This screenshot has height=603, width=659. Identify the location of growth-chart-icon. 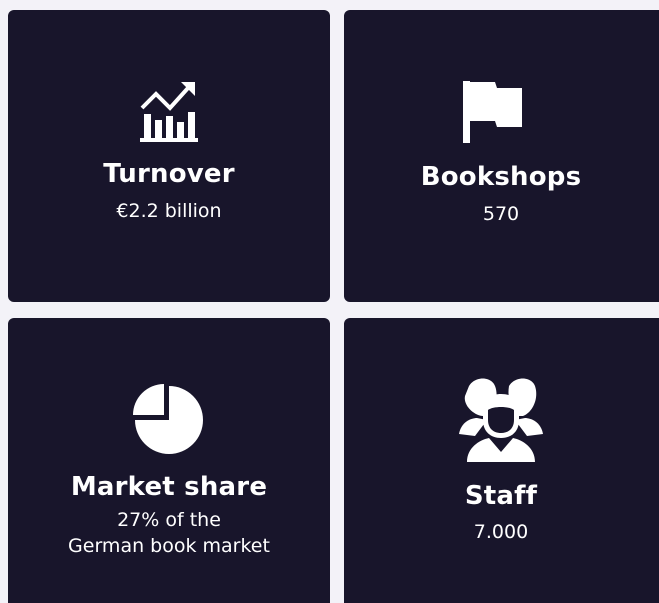
(169, 112).